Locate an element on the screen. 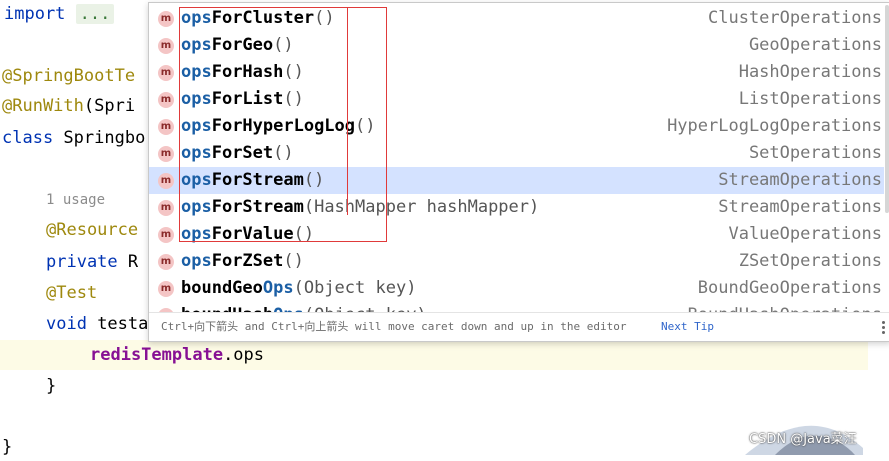 This screenshot has width=889, height=461. completion-item-name: boundGeoOps(Object key) is located at coordinates (298, 288).